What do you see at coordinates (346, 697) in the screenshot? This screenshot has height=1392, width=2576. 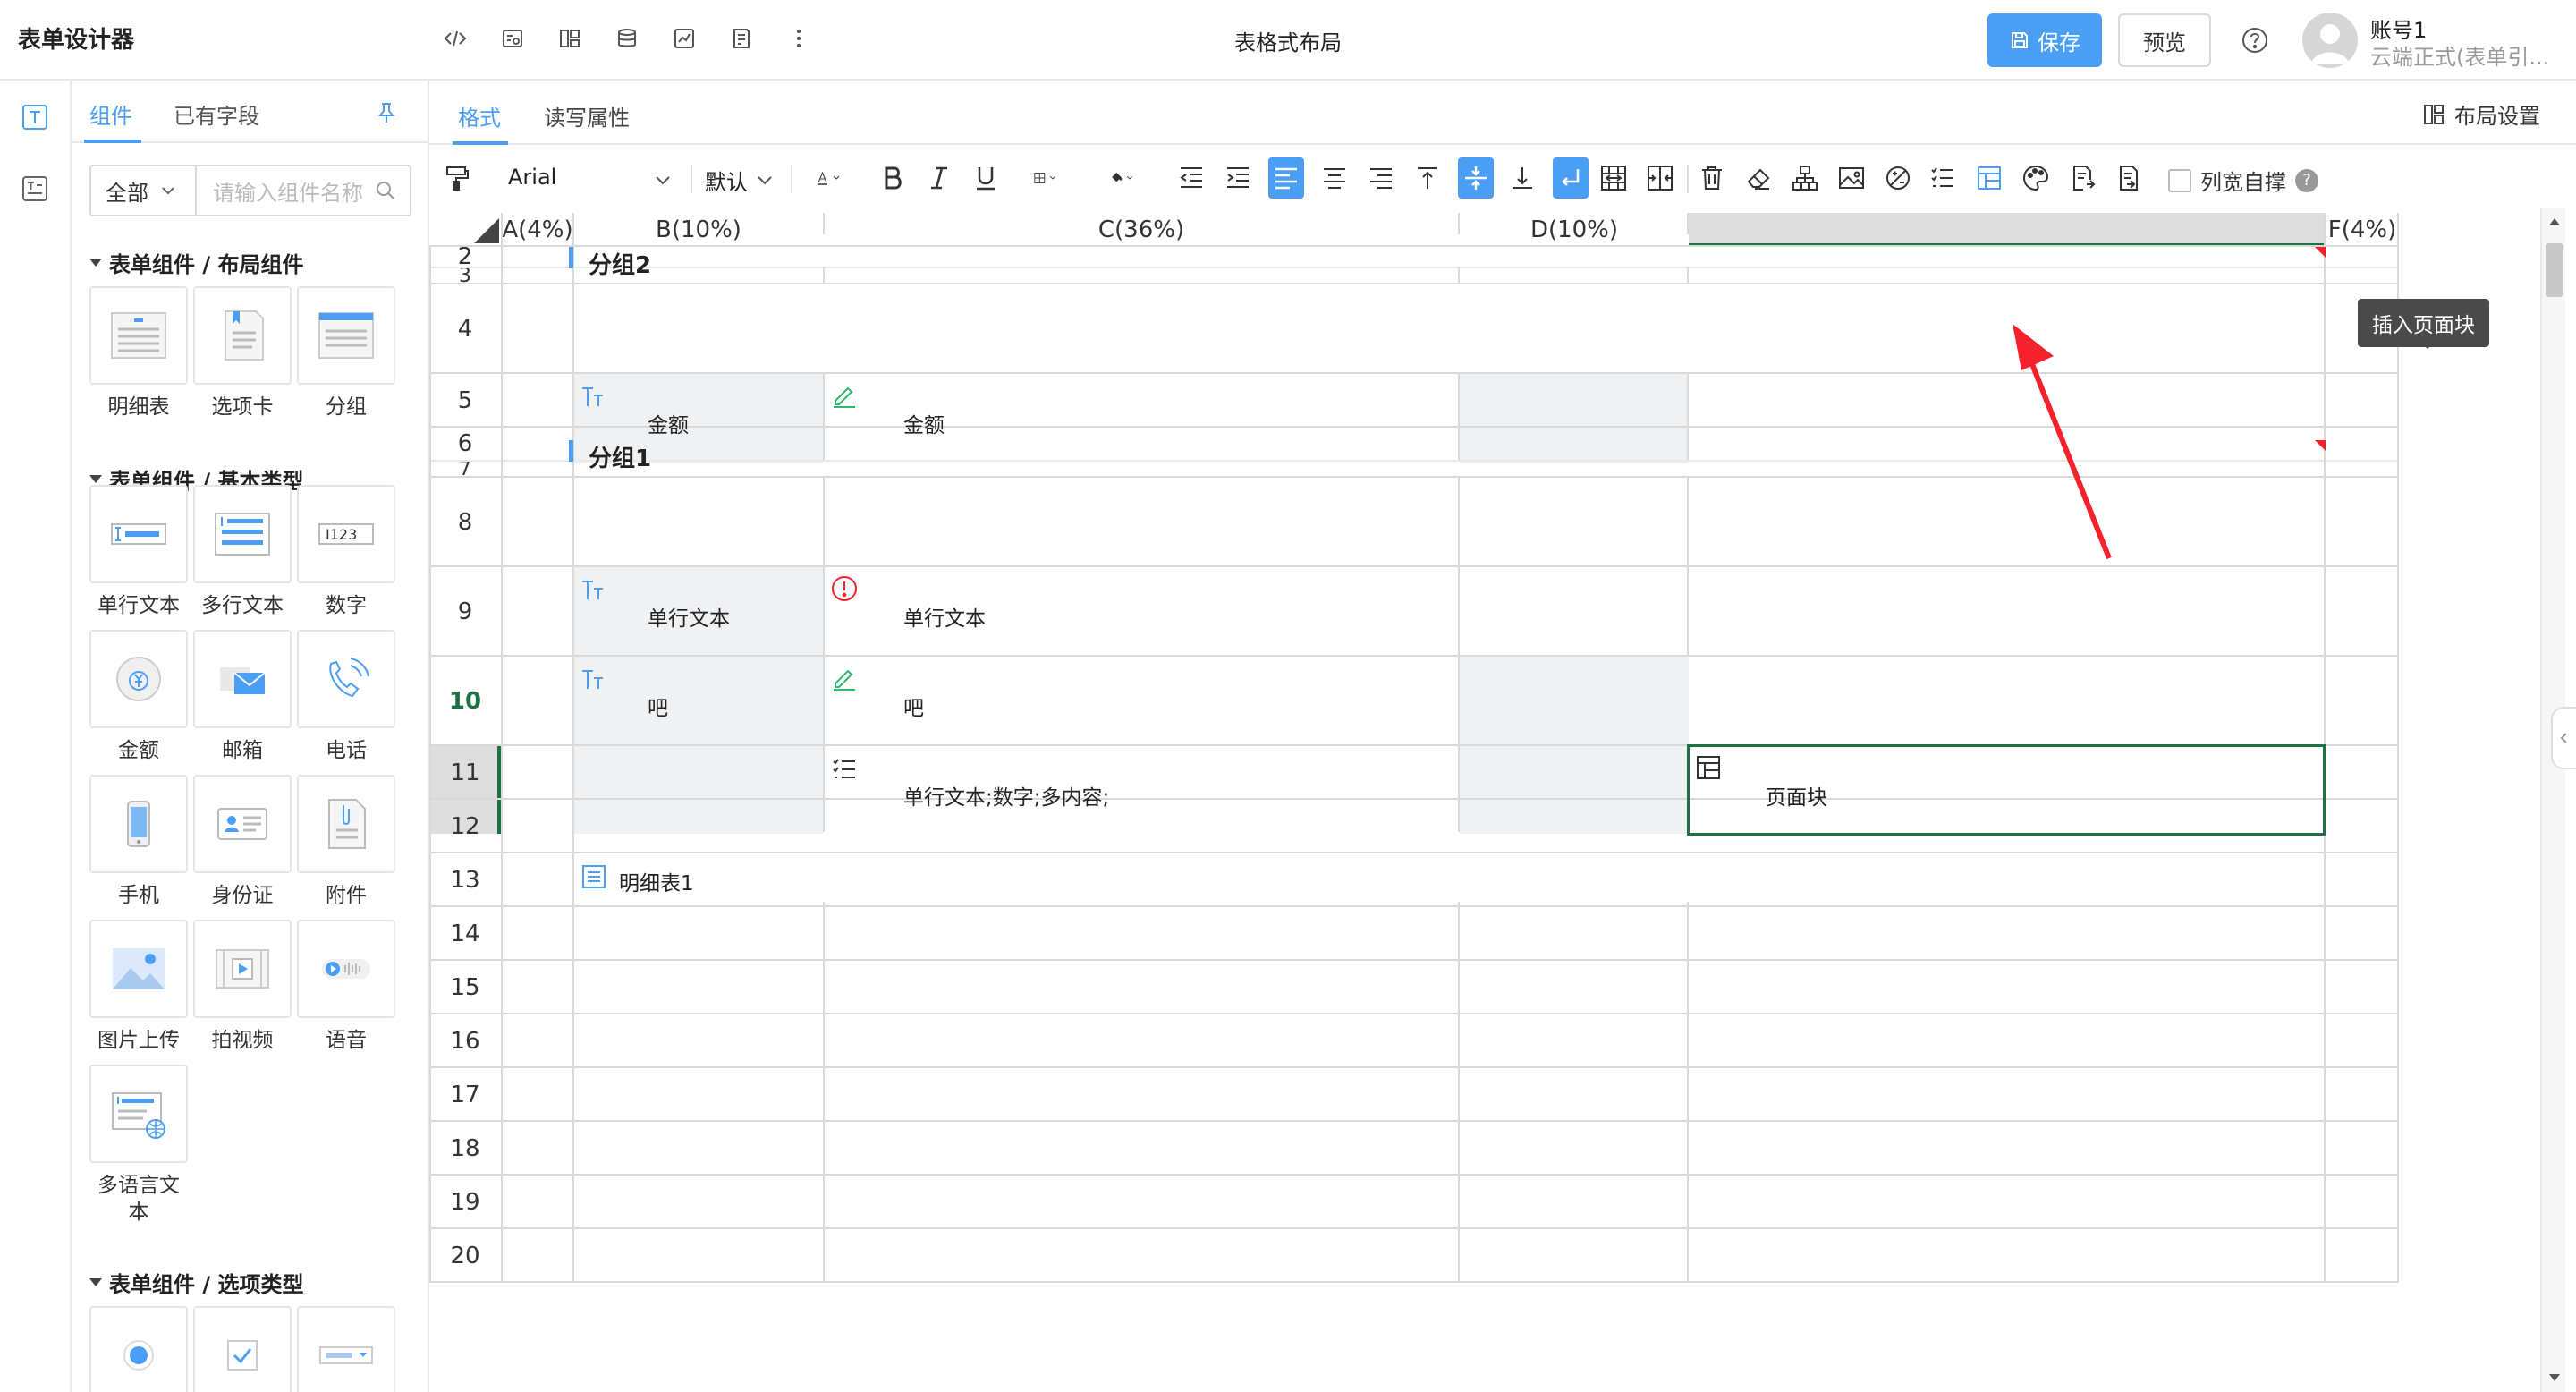 I see `component-phone: 电话` at bounding box center [346, 697].